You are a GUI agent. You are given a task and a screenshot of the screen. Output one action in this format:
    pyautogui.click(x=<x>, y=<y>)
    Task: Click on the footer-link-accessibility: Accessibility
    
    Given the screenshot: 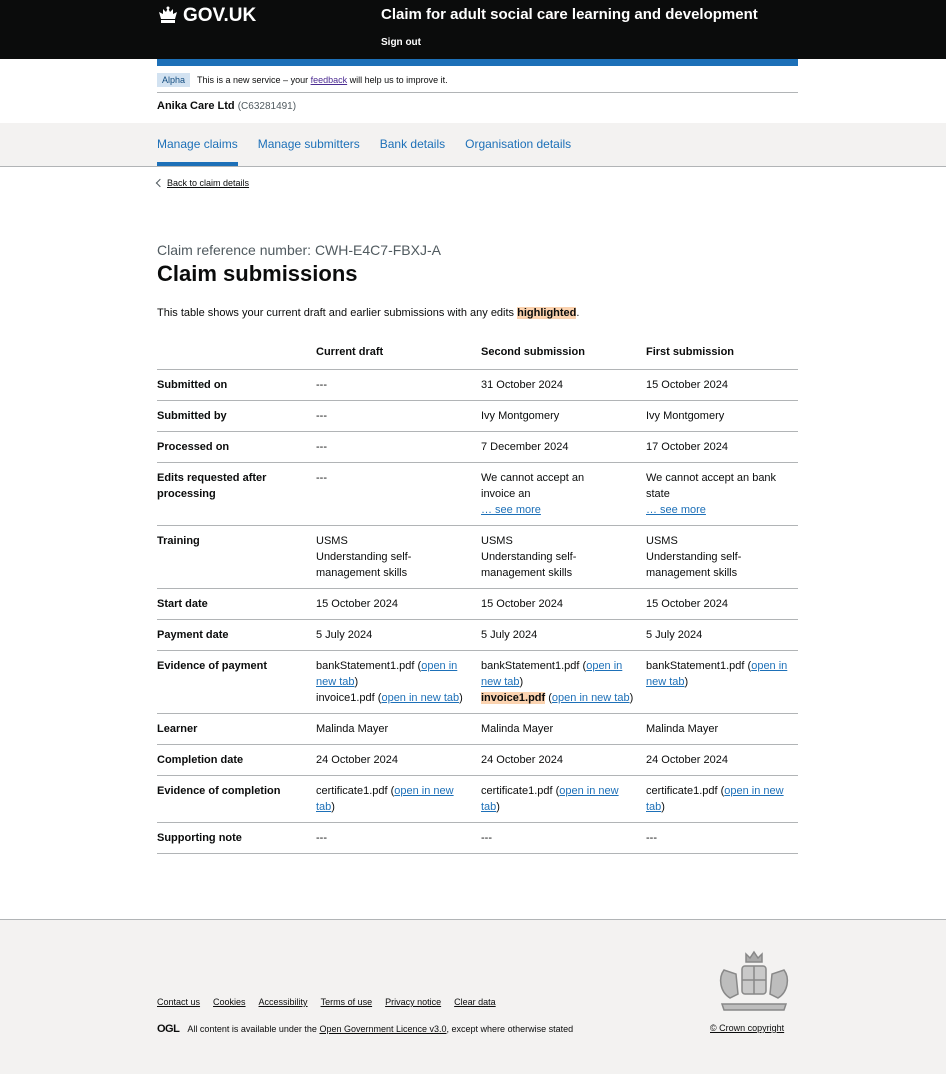 What is the action you would take?
    pyautogui.click(x=283, y=1002)
    